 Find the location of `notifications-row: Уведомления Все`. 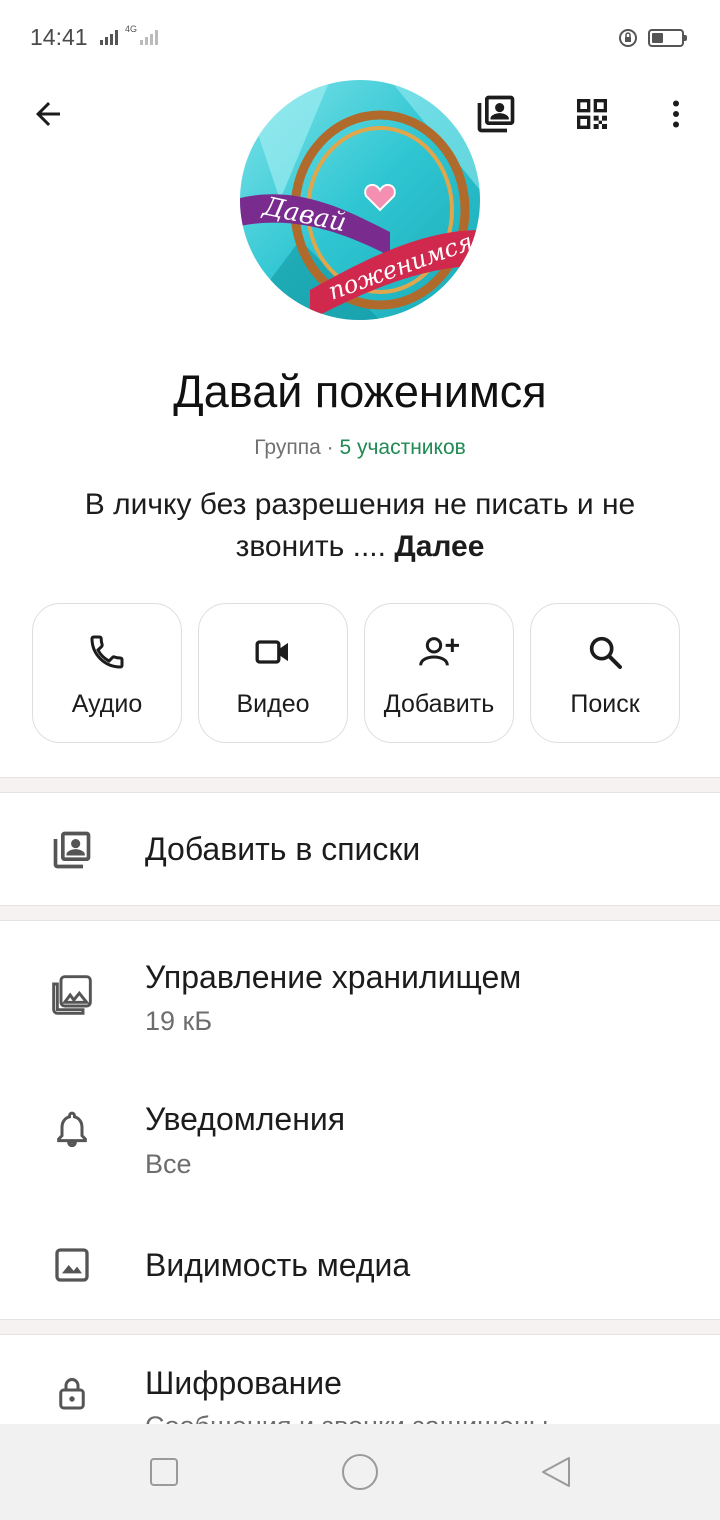

notifications-row: Уведомления Все is located at coordinates (360, 1141).